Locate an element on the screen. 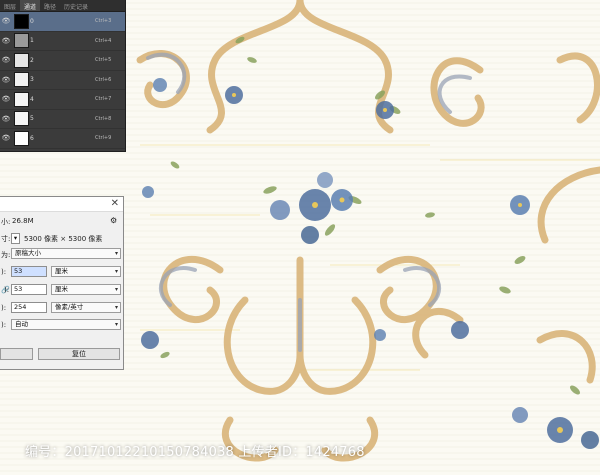  dimensions-dropdown-icon: ▾ is located at coordinates (15, 238).